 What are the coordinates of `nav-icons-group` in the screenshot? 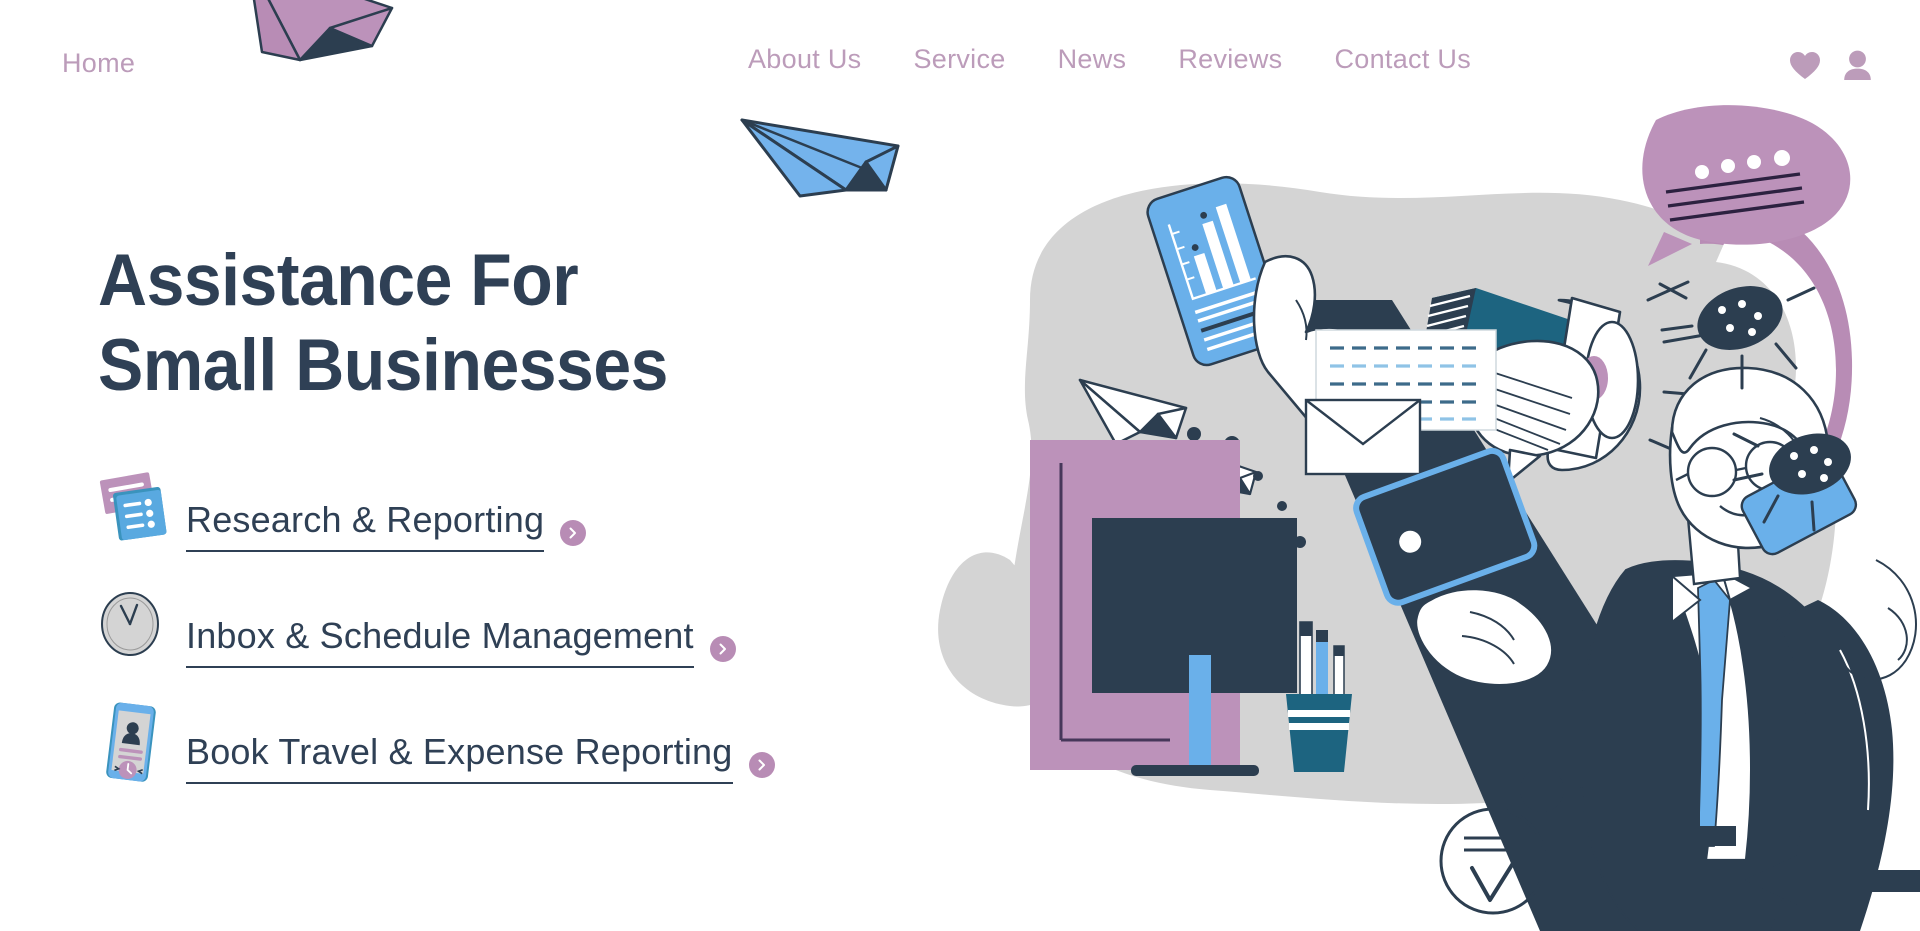 It's located at (1830, 65).